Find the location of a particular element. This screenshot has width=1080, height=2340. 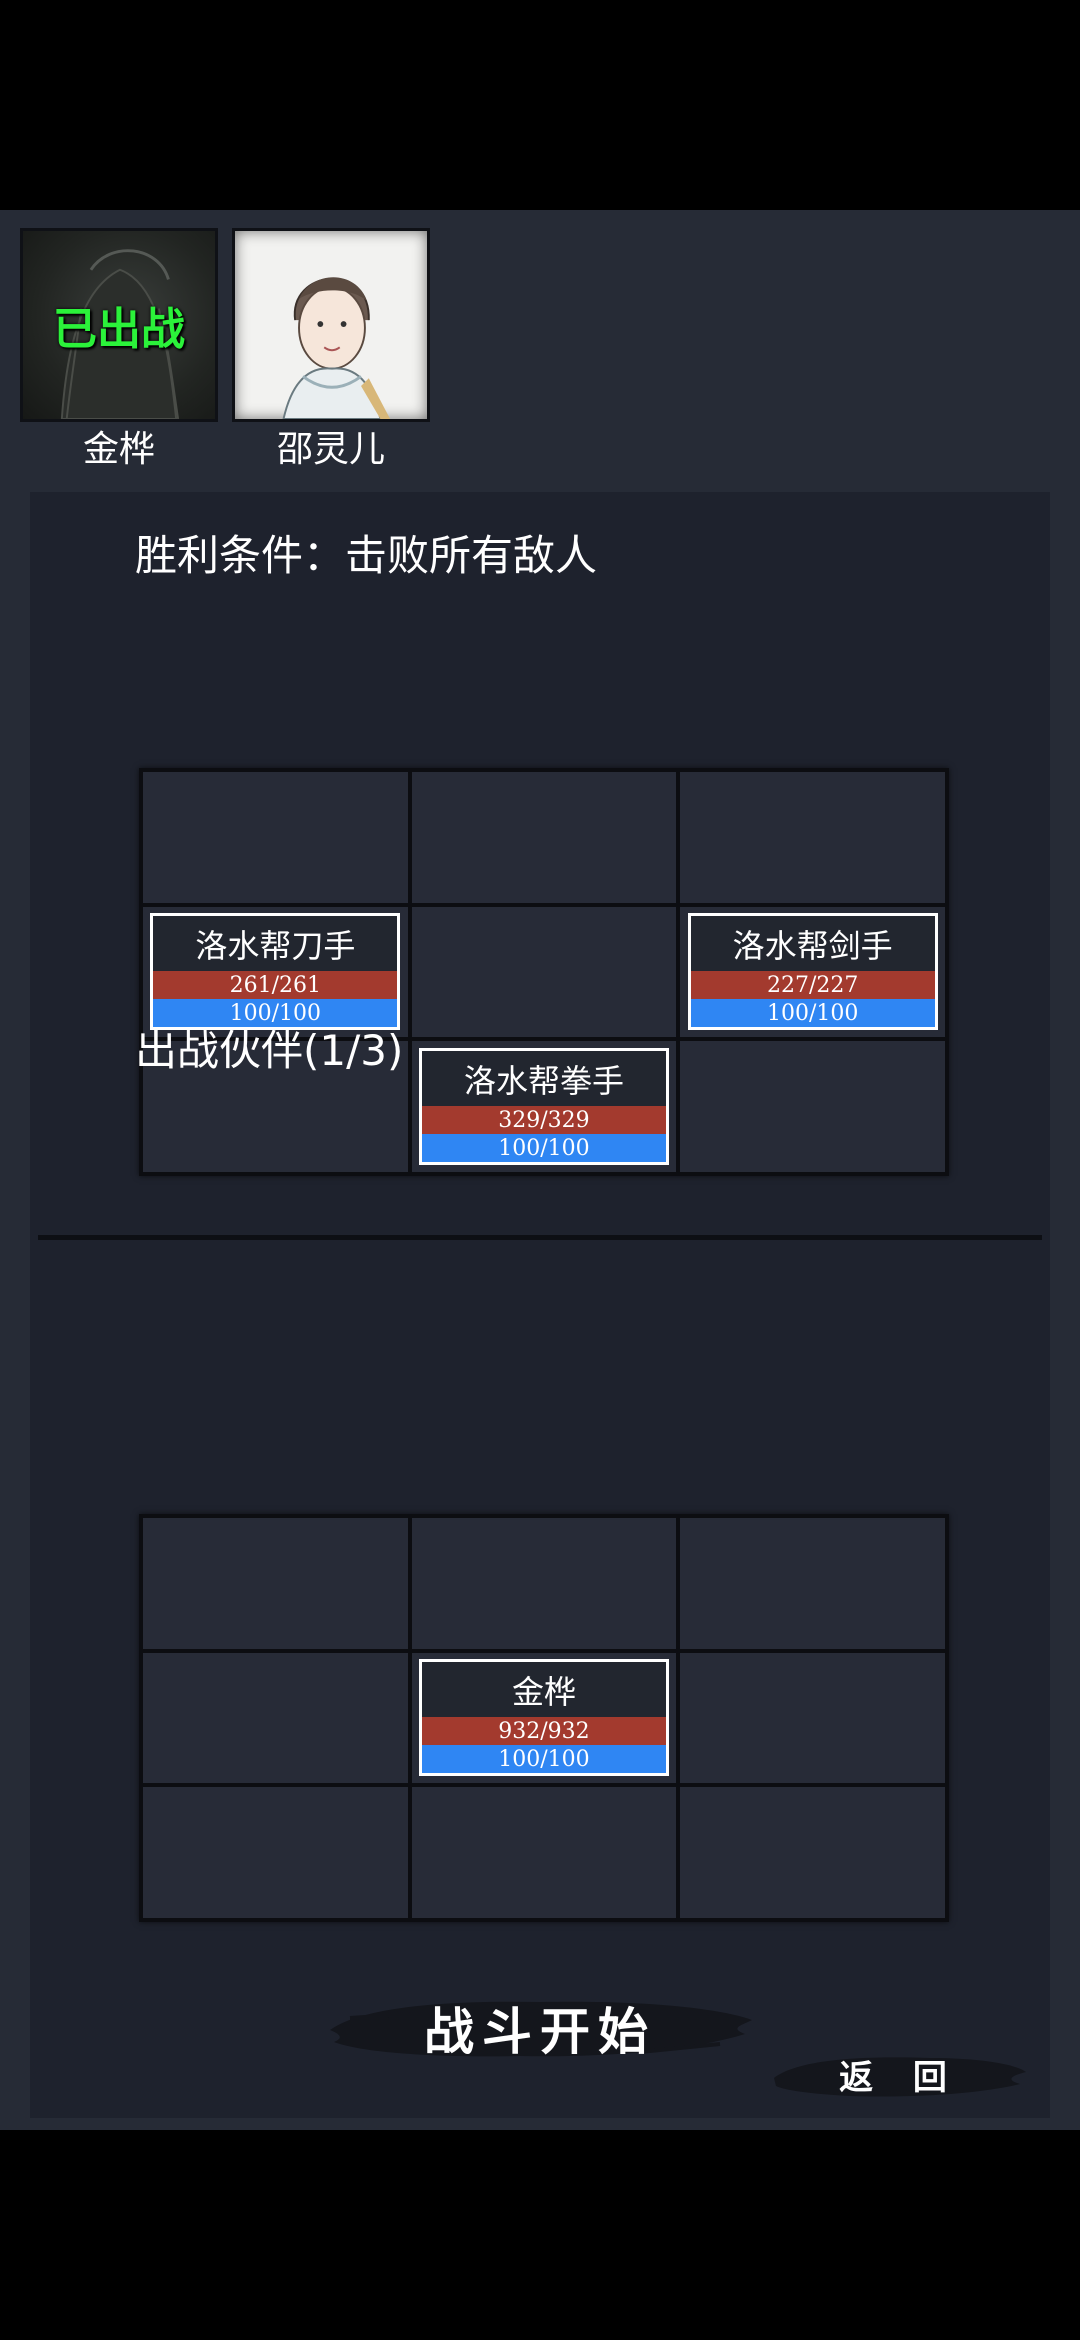

start-battle-button: 战斗开始 is located at coordinates (540, 2028).